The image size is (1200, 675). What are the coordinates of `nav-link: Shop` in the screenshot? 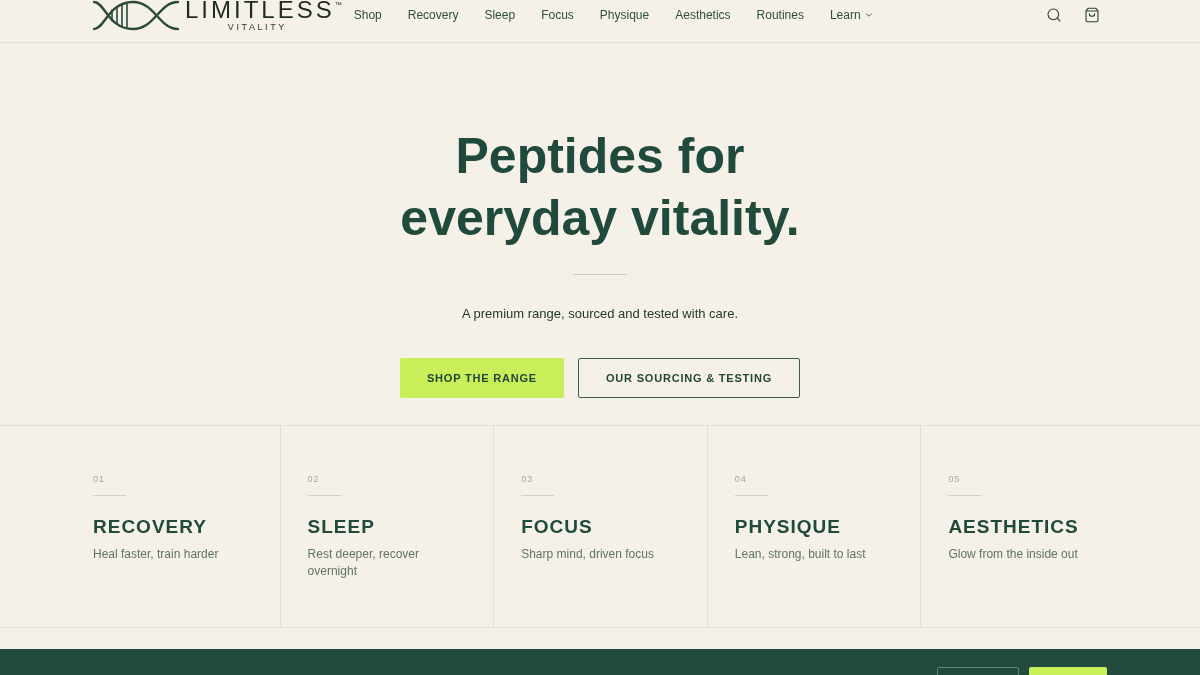 It's located at (367, 15).